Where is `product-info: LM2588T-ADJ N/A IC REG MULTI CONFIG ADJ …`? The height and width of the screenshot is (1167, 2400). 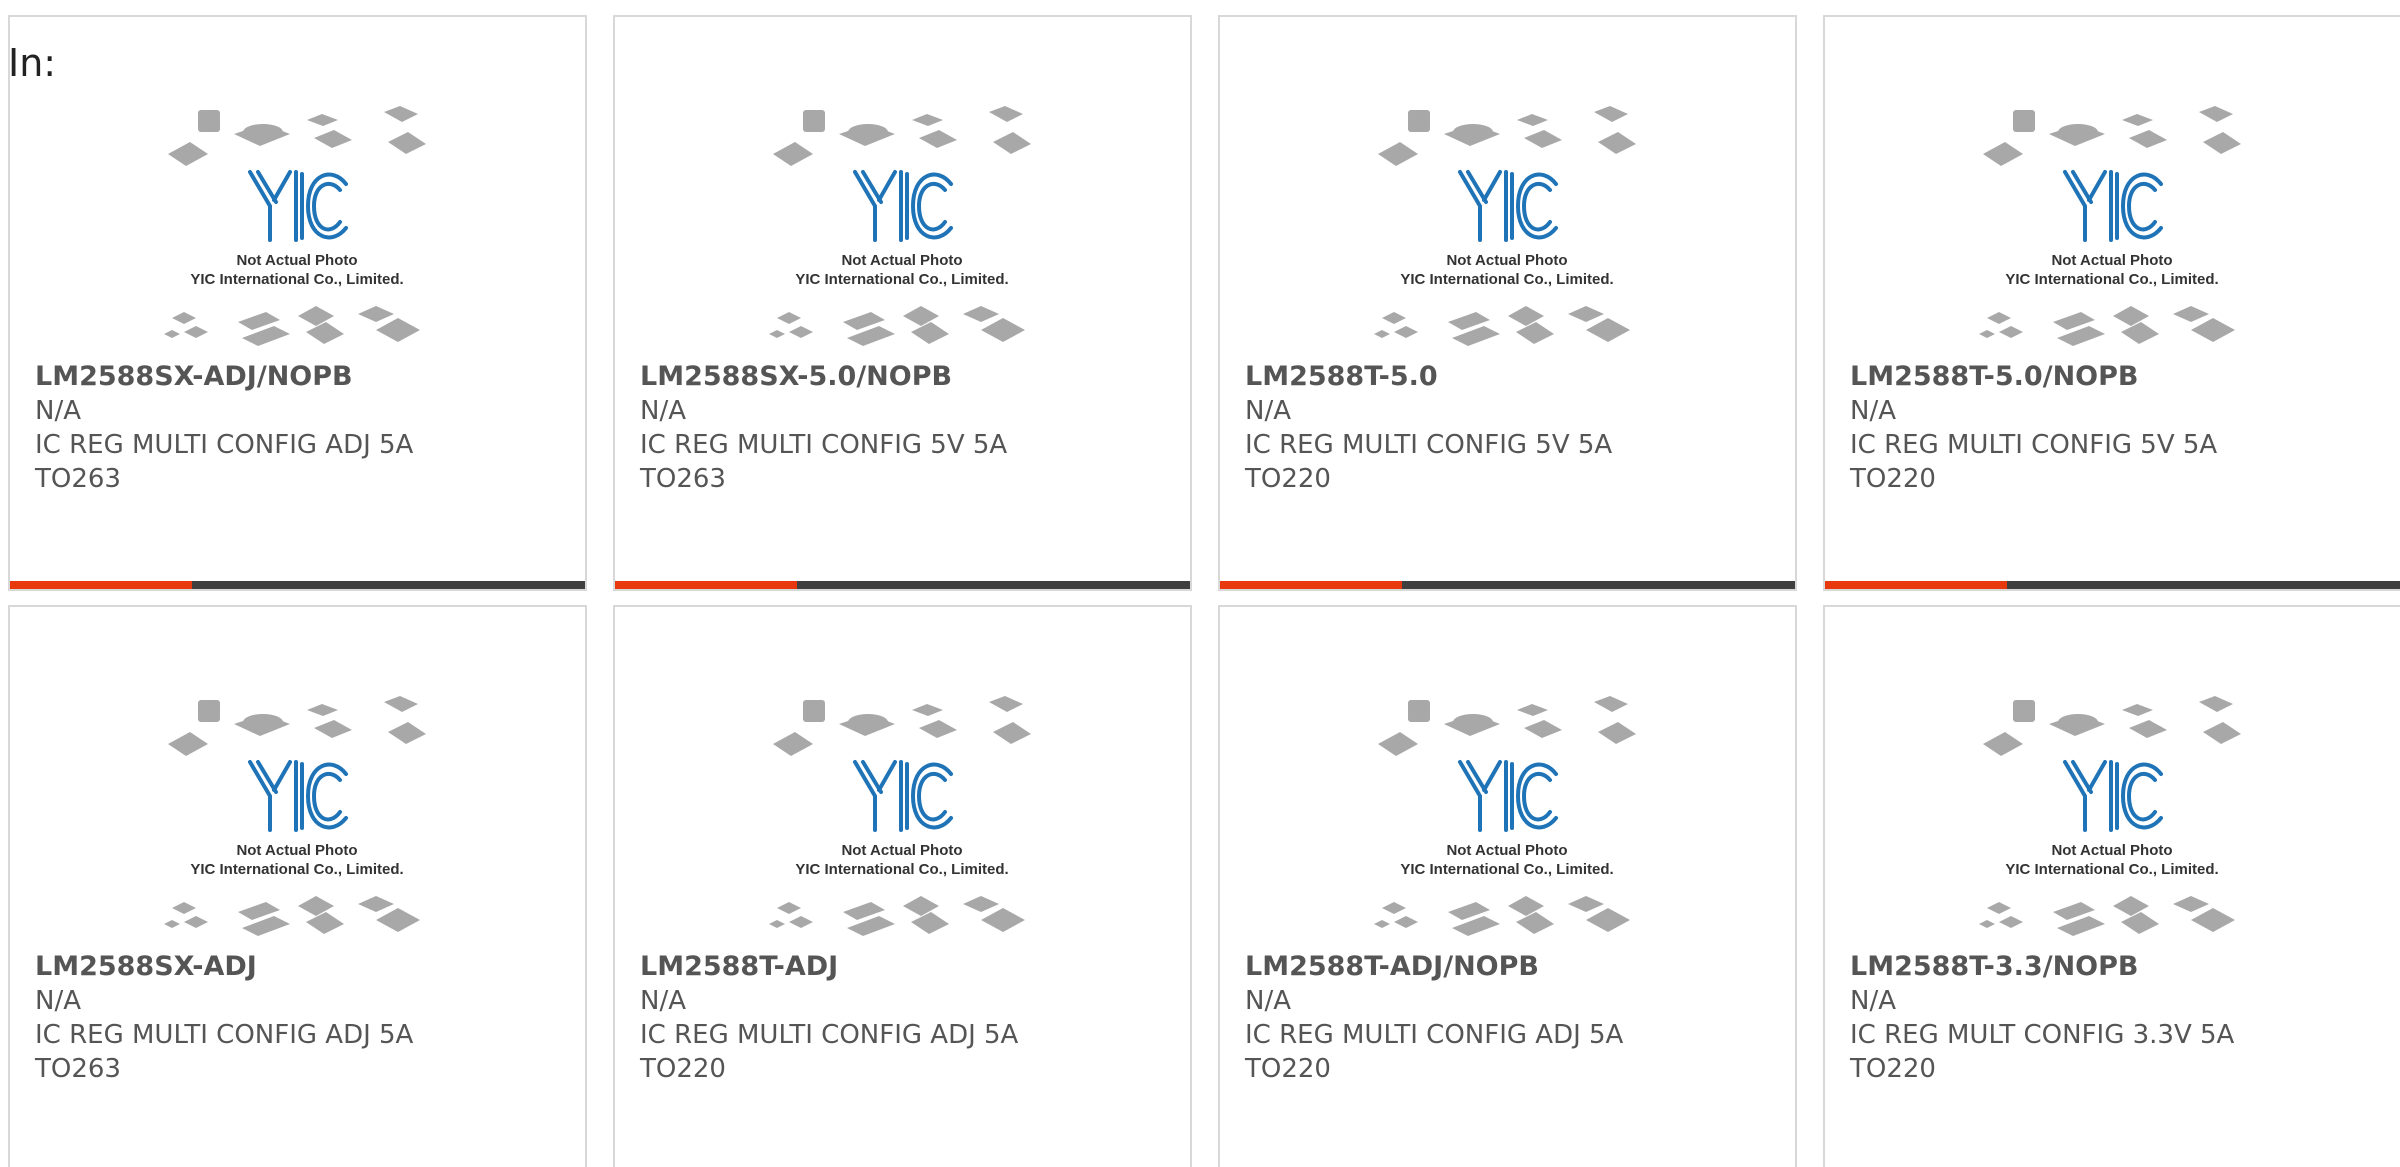
product-info: LM2588T-ADJ N/A IC REG MULTI CONFIG ADJ … is located at coordinates (910, 1018).